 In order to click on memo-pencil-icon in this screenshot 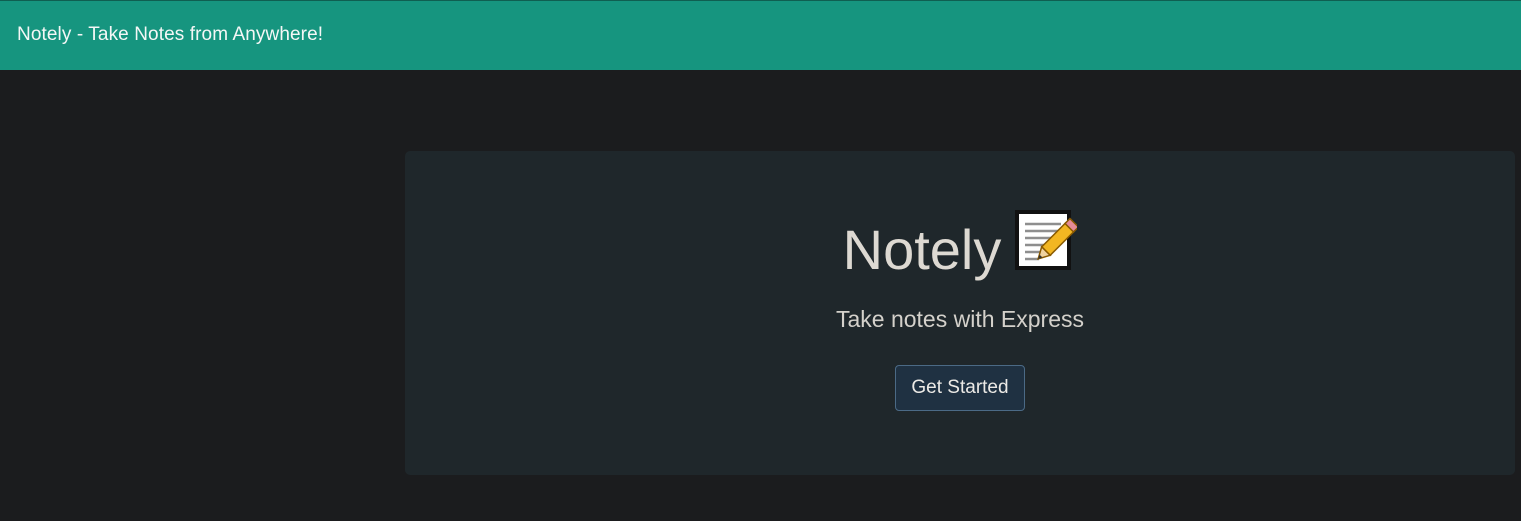, I will do `click(1046, 248)`.